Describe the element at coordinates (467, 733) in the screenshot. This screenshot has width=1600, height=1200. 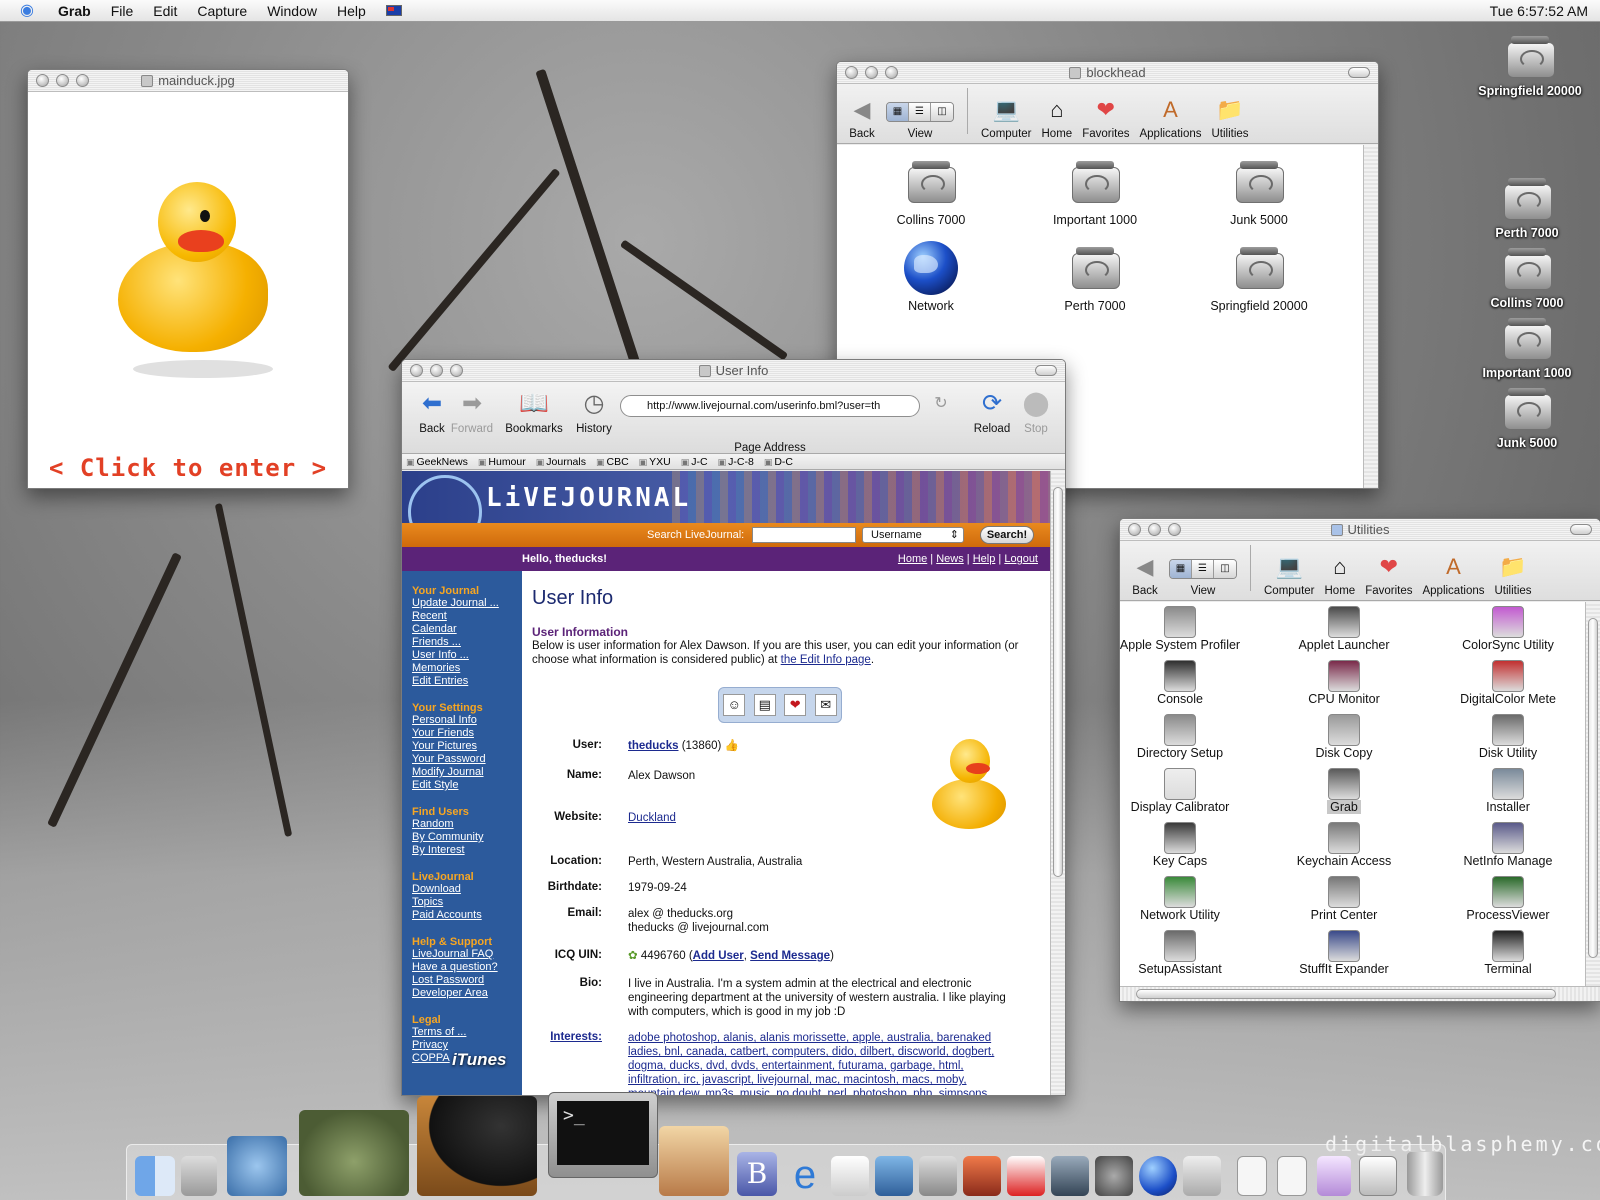
I see `sidebar-link: Your Friends` at that location.